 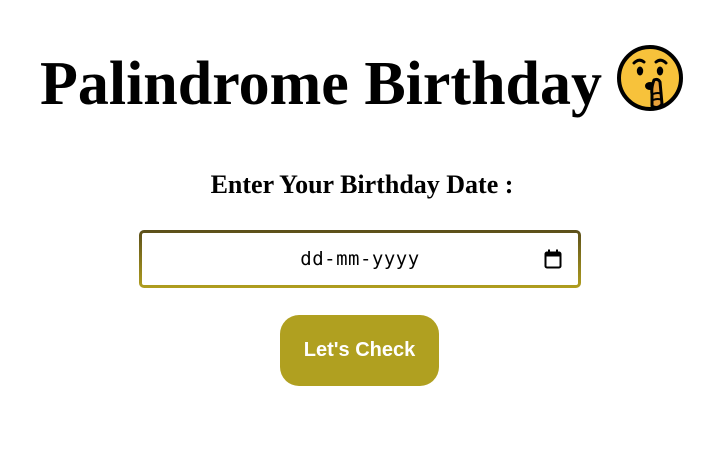 What do you see at coordinates (321, 84) in the screenshot?
I see `page-title-text: Palindrome Birthday` at bounding box center [321, 84].